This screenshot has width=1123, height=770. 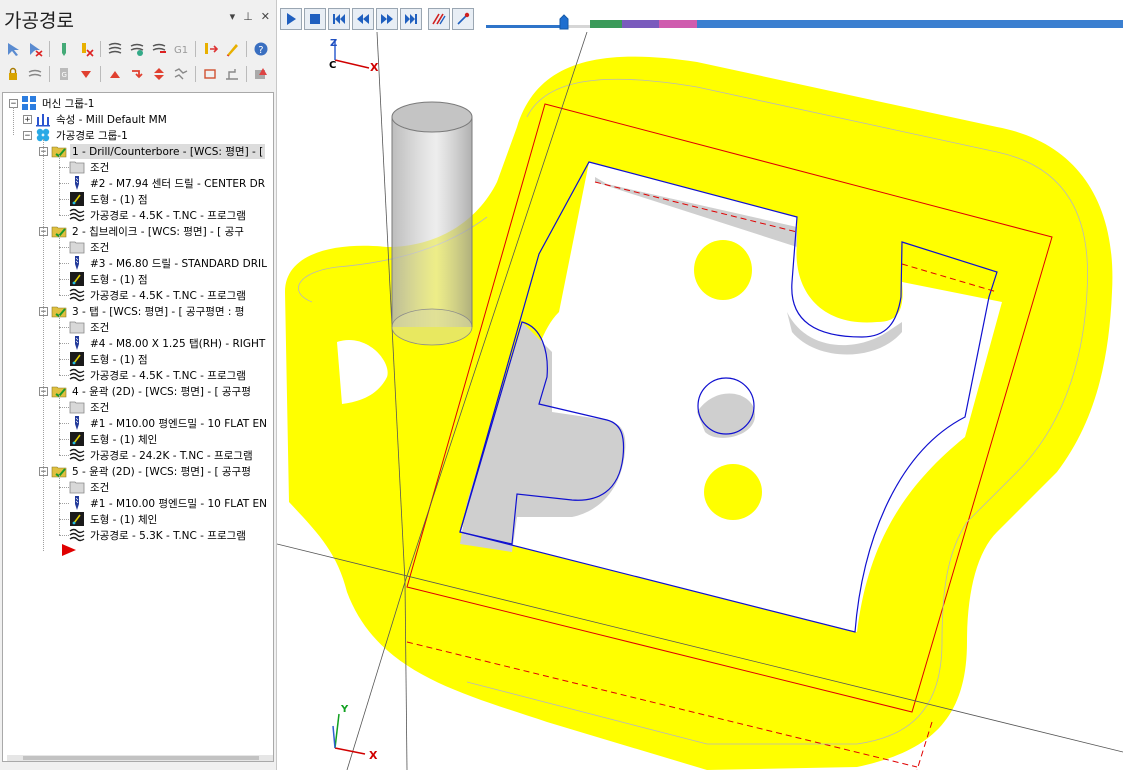 What do you see at coordinates (158, 535) in the screenshot?
I see `tree-node: 가공경로 - 5.3K - T.NC - 프로그램` at bounding box center [158, 535].